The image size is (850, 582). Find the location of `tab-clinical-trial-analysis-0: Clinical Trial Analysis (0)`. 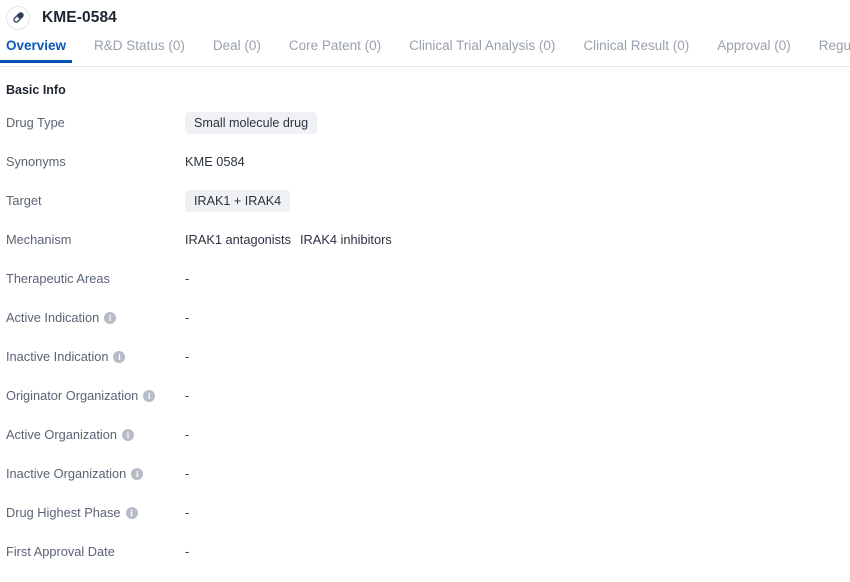

tab-clinical-trial-analysis-0: Clinical Trial Analysis (0) is located at coordinates (482, 48).